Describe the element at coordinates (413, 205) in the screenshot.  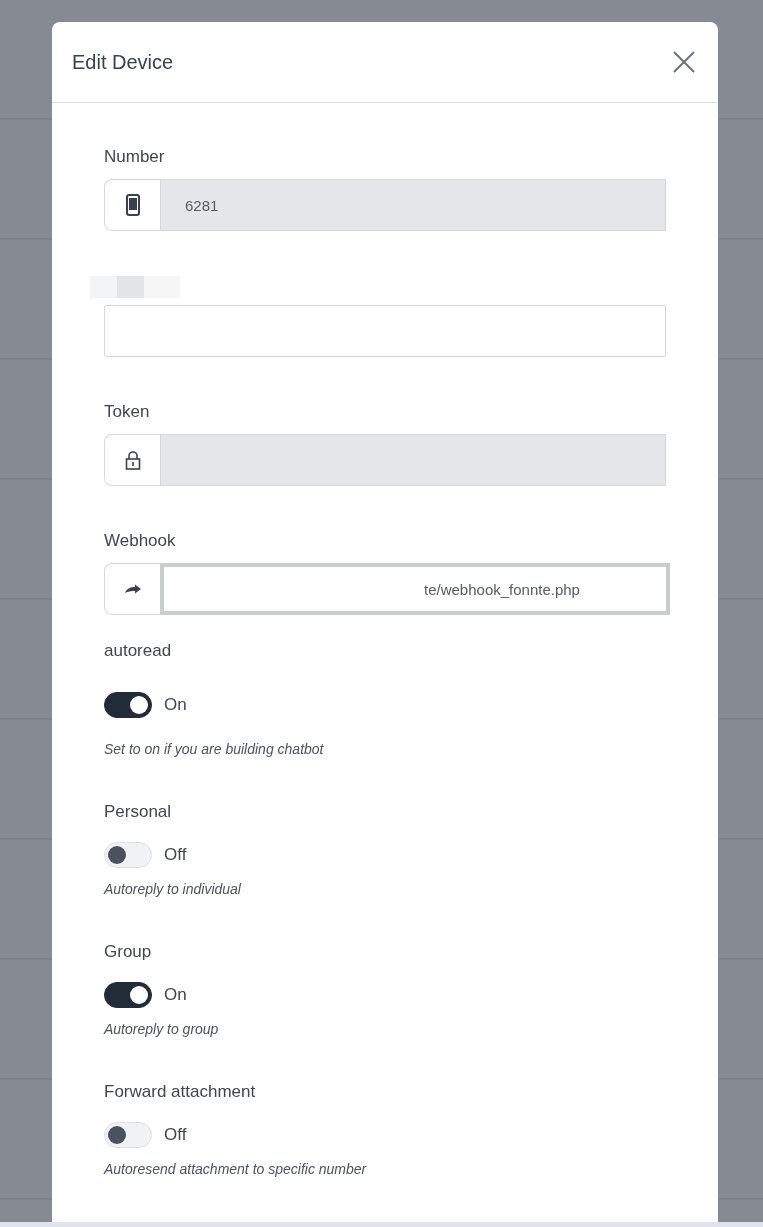
I see `input-field: 6281` at that location.